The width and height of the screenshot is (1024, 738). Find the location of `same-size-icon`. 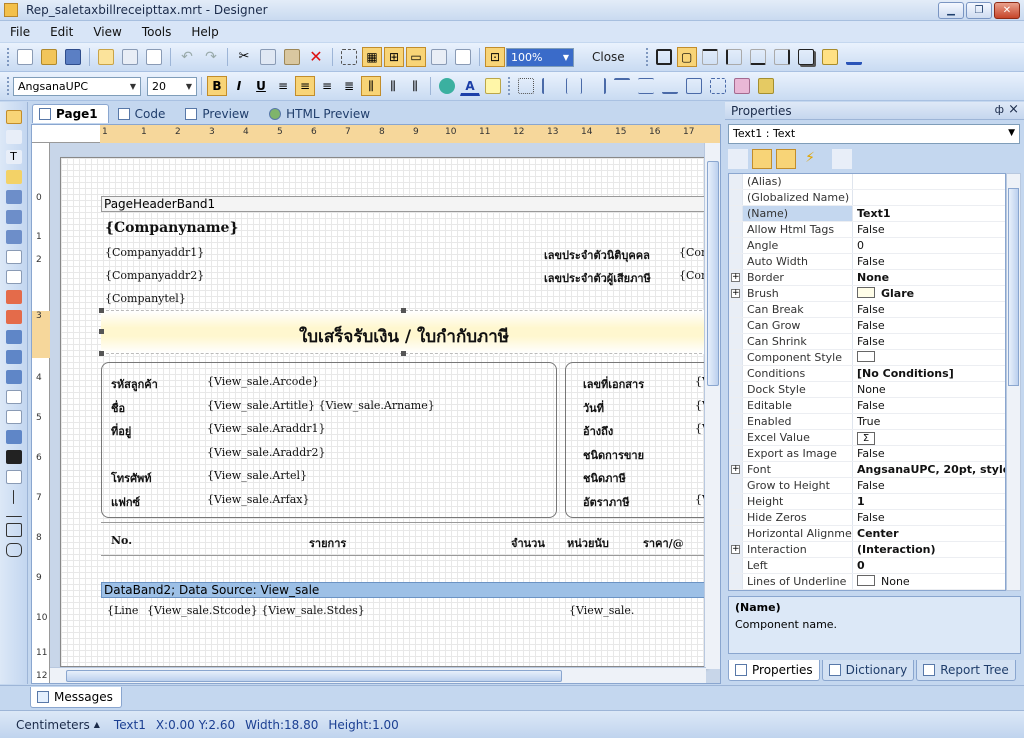

same-size-icon is located at coordinates (694, 86).